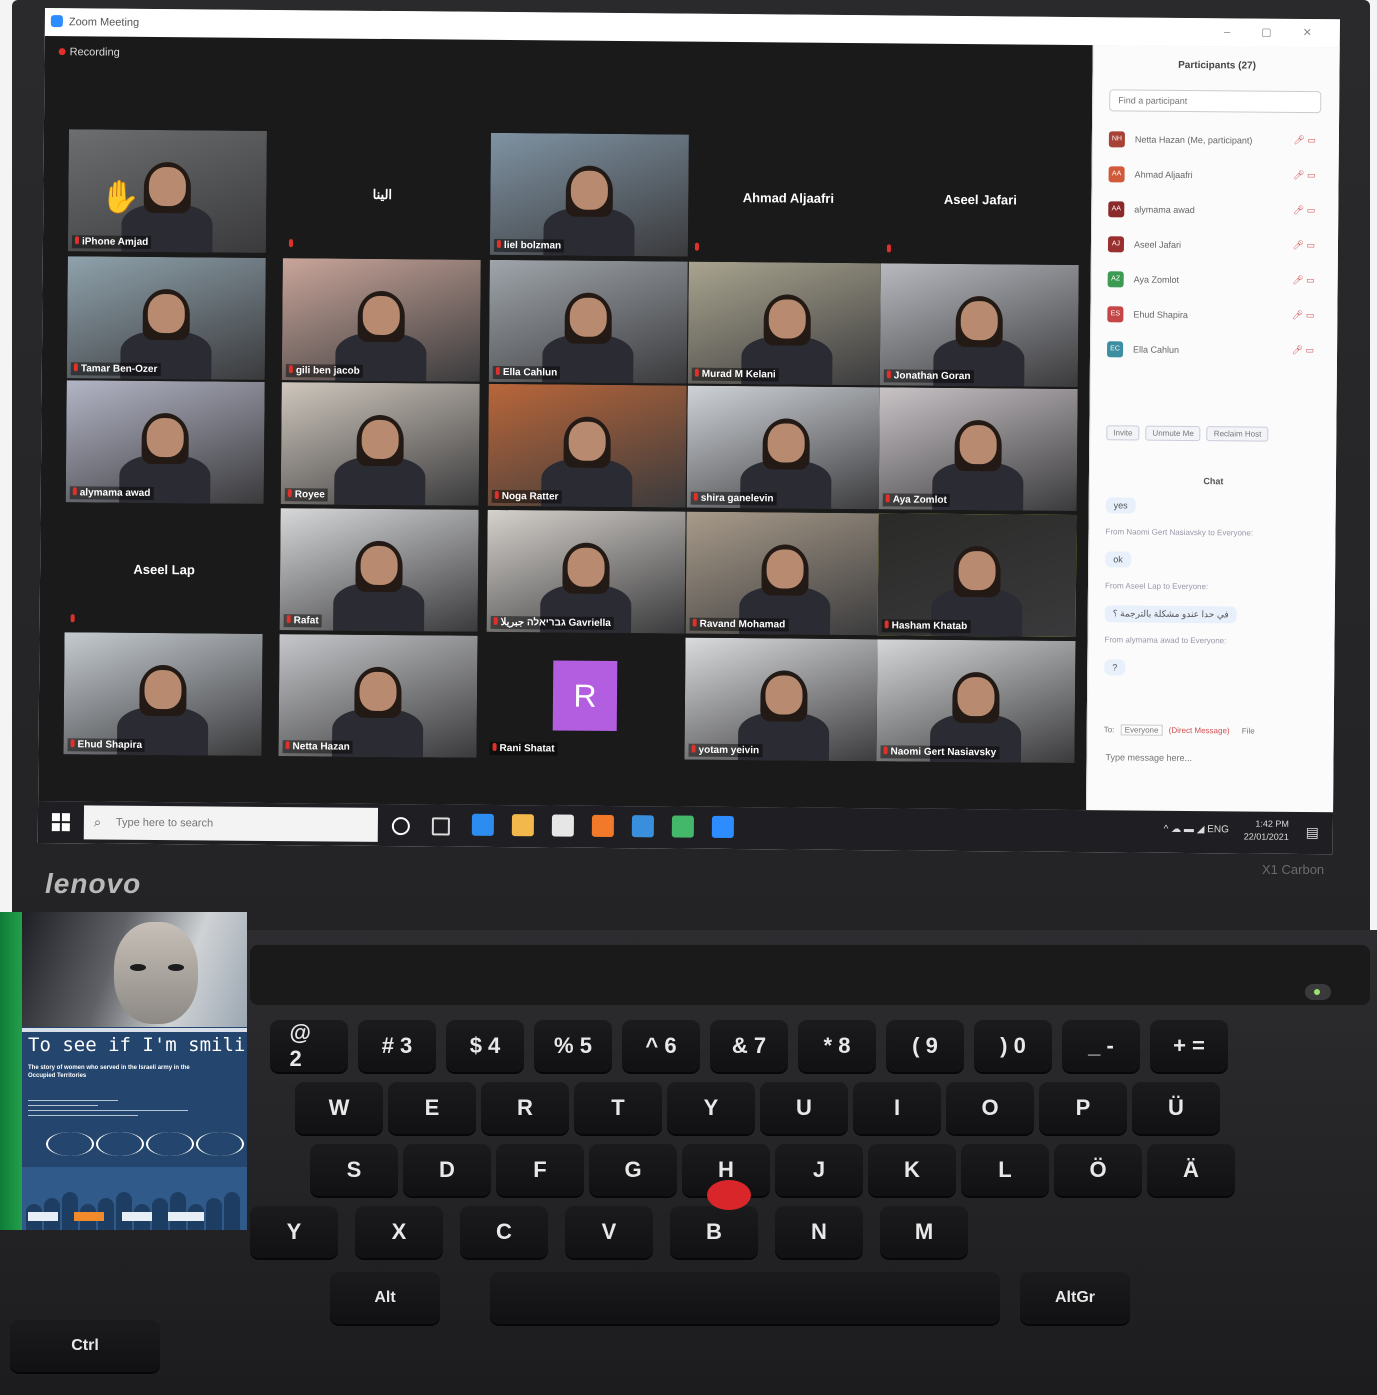  I want to click on key: P, so click(1083, 1108).